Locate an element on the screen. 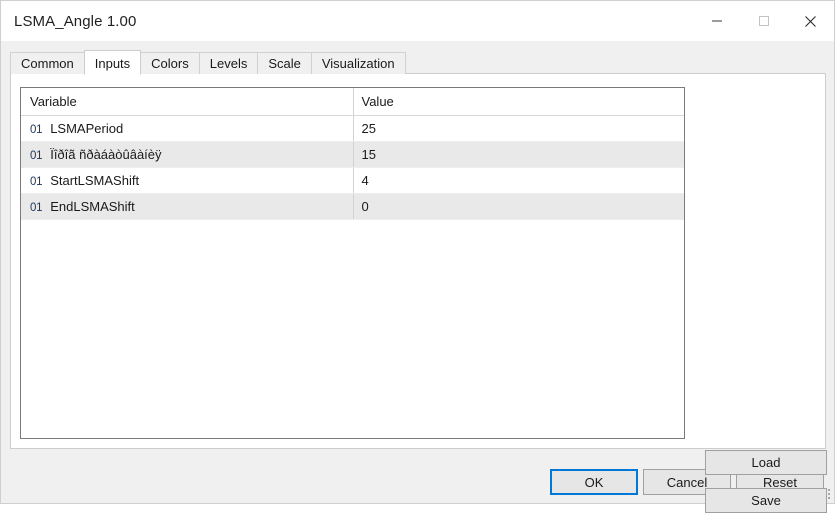 This screenshot has height=513, width=835. variable-name: StartLSMAShift is located at coordinates (95, 180).